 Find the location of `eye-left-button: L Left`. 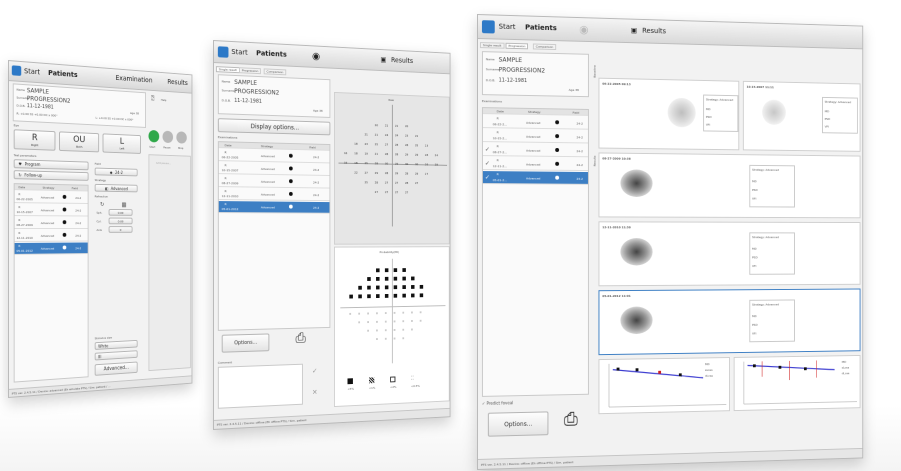

eye-left-button: L Left is located at coordinates (122, 143).